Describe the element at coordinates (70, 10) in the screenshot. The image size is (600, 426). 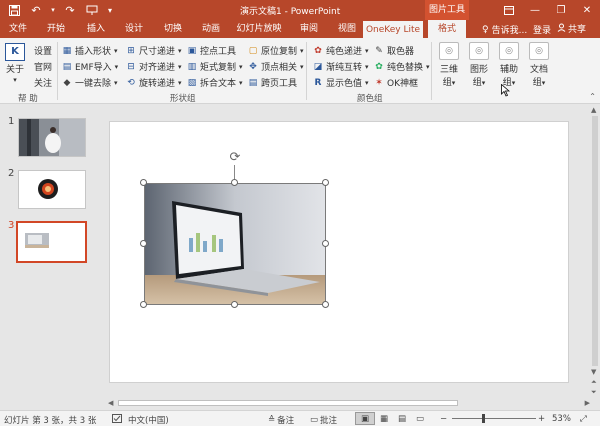
I see `redo-icon: ↷` at that location.